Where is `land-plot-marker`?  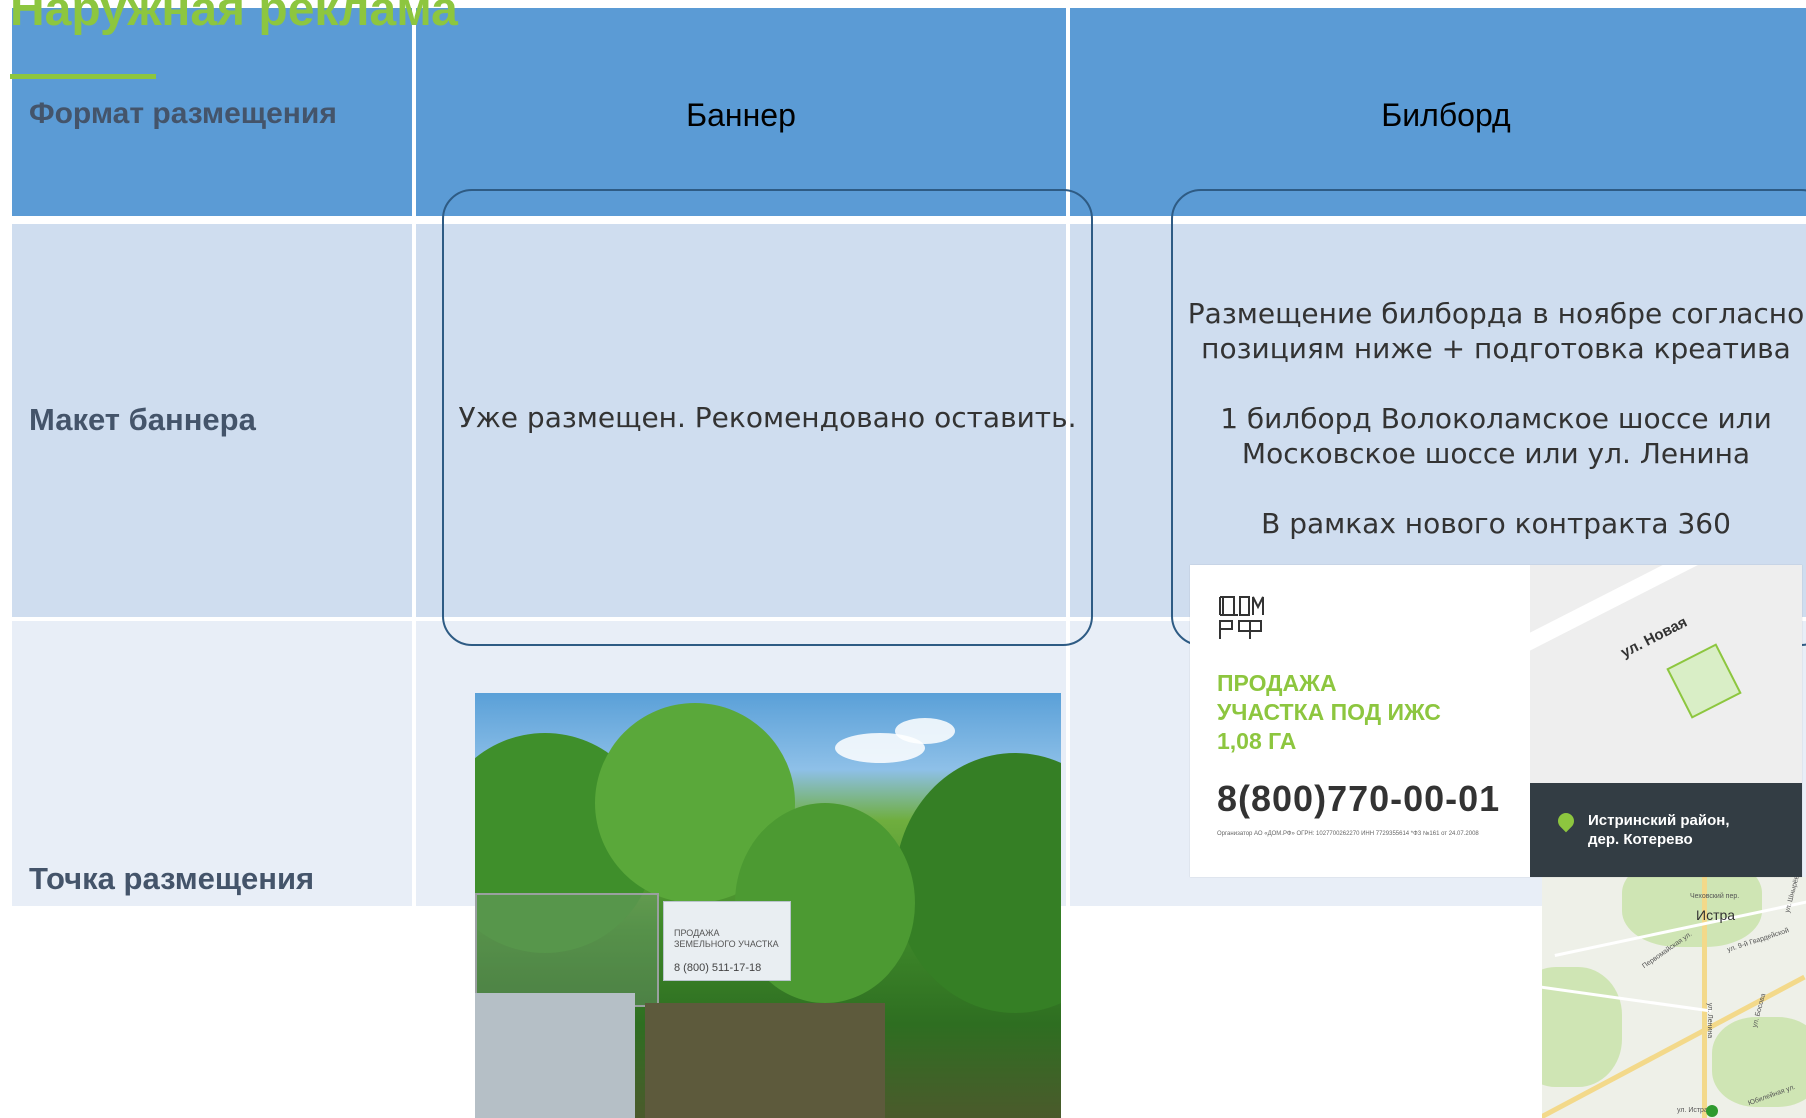
land-plot-marker is located at coordinates (1704, 681).